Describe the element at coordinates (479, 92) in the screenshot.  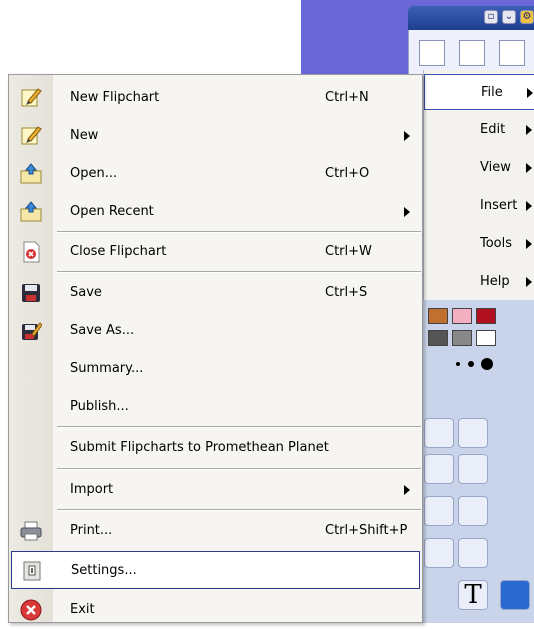
I see `menu-file: File` at that location.